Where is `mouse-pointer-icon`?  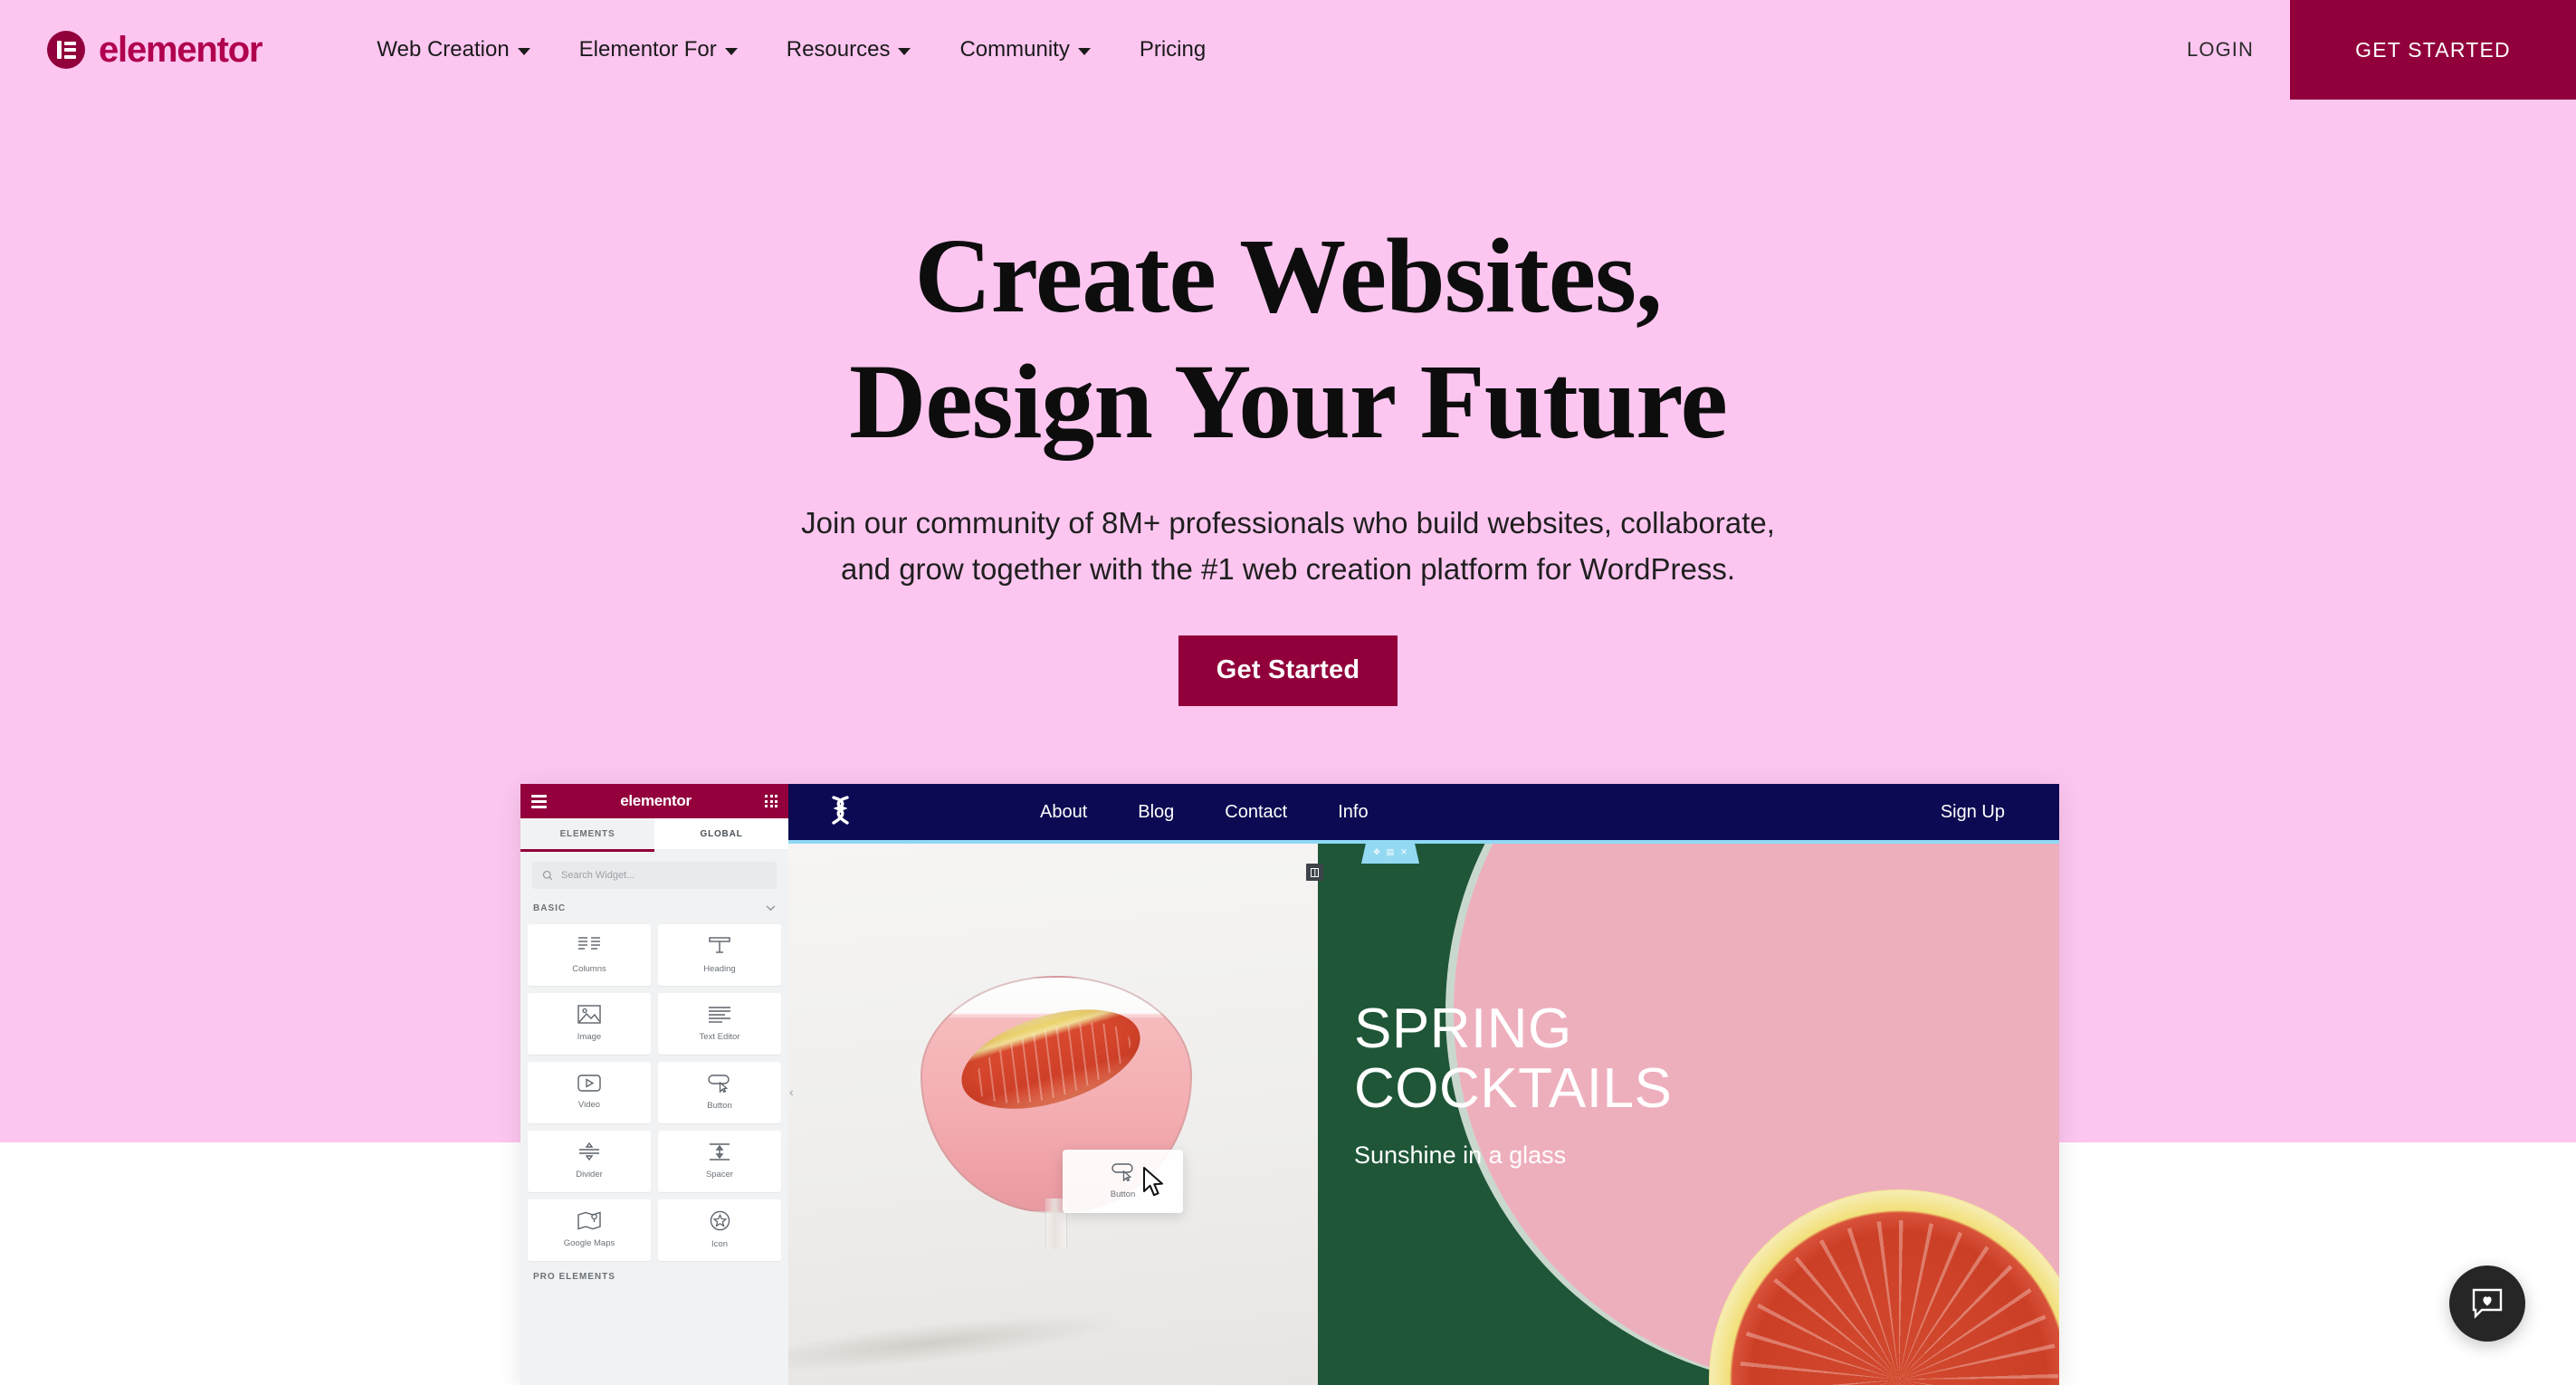 mouse-pointer-icon is located at coordinates (1154, 1184).